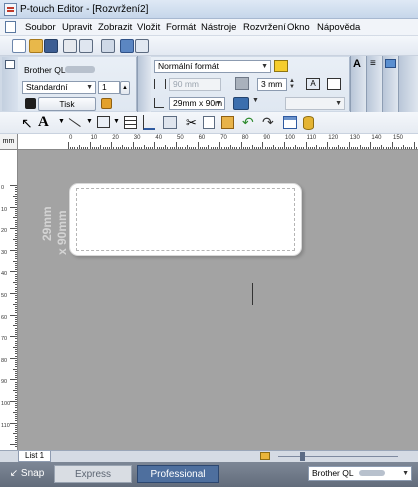 This screenshot has height=487, width=418. I want to click on arrange-icon, so click(170, 122).